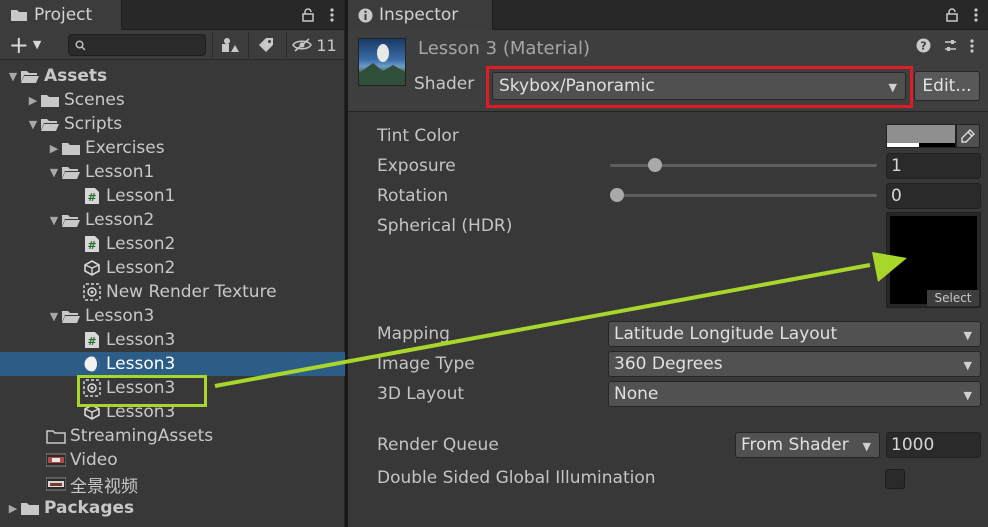 Image resolution: width=988 pixels, height=527 pixels. I want to click on tree-item-lesson1-script: # Lesson1, so click(172, 196).